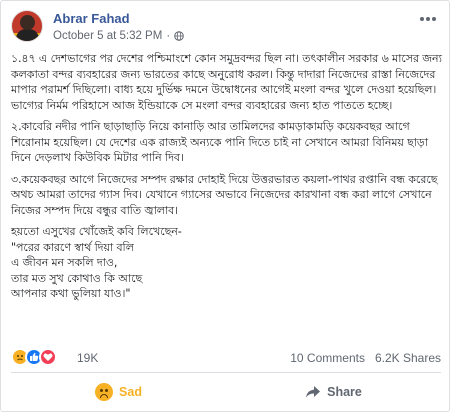  I want to click on shares-count: 6.2K Shares, so click(408, 358).